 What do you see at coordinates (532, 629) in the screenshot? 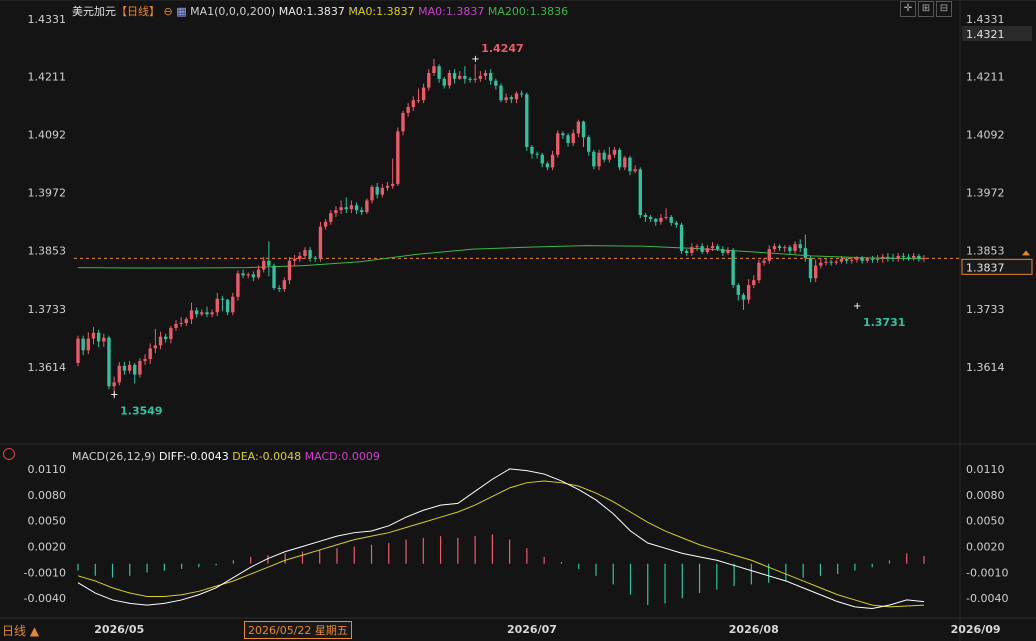
I see `x-axis-label: 2026/07` at bounding box center [532, 629].